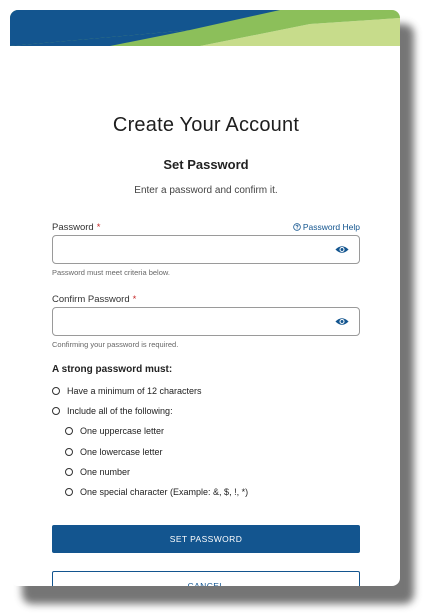  Describe the element at coordinates (206, 190) in the screenshot. I see `instruction-text: Enter a password and confirm it.` at that location.